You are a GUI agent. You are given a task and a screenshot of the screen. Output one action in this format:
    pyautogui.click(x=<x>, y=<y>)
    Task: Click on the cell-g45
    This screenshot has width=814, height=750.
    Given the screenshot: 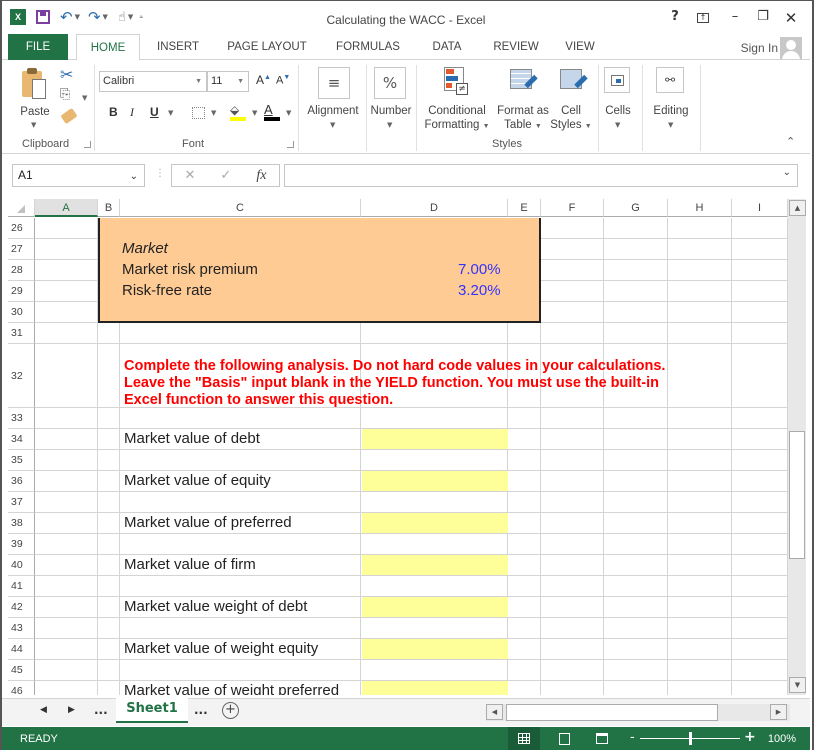 What is the action you would take?
    pyautogui.click(x=636, y=670)
    